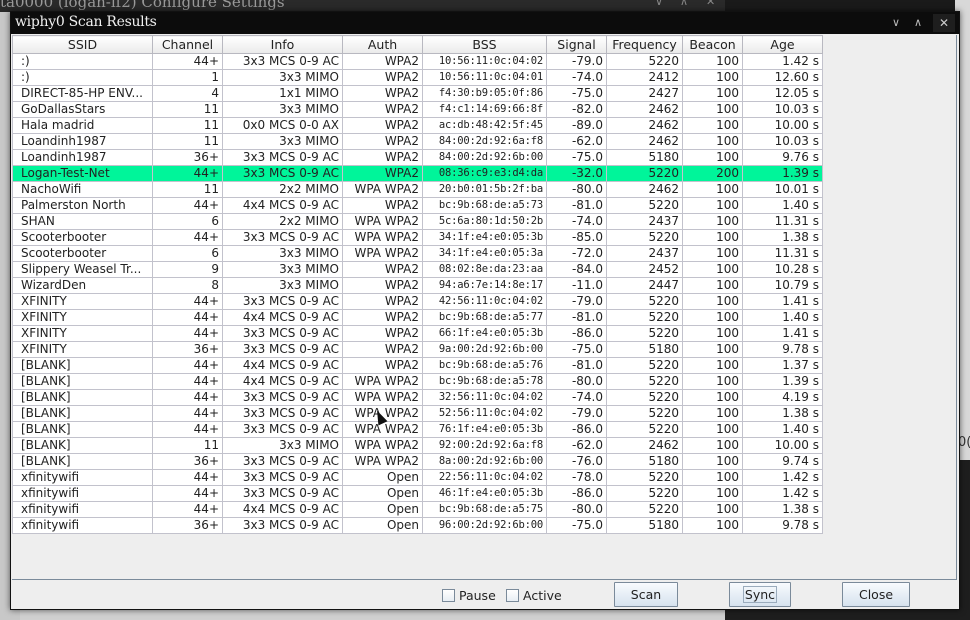 This screenshot has width=970, height=620. What do you see at coordinates (782, 77) in the screenshot?
I see `cell-age: 12.60 s` at bounding box center [782, 77].